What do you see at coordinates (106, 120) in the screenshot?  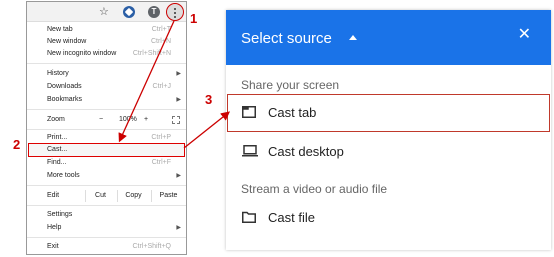 I see `menu-item-zoom: Zoom − 100% +` at bounding box center [106, 120].